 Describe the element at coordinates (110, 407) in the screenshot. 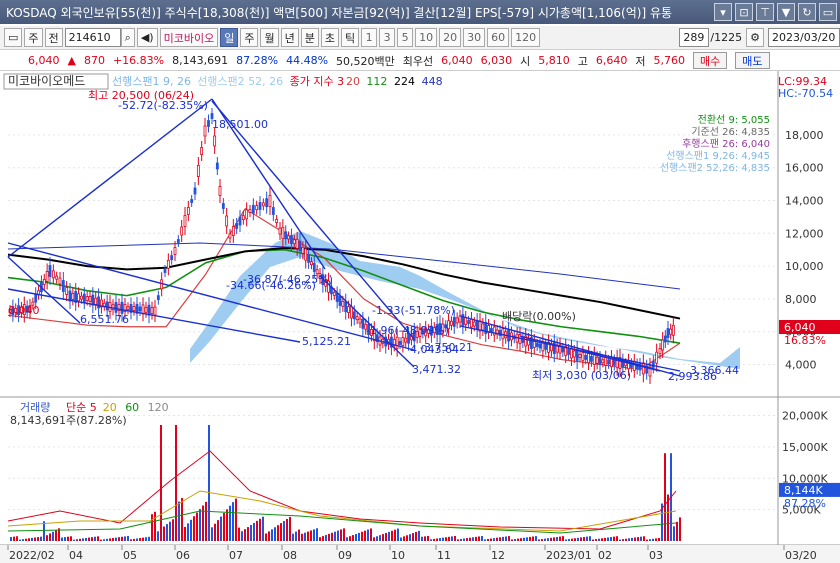

I see `volume-legend-item: 20` at that location.